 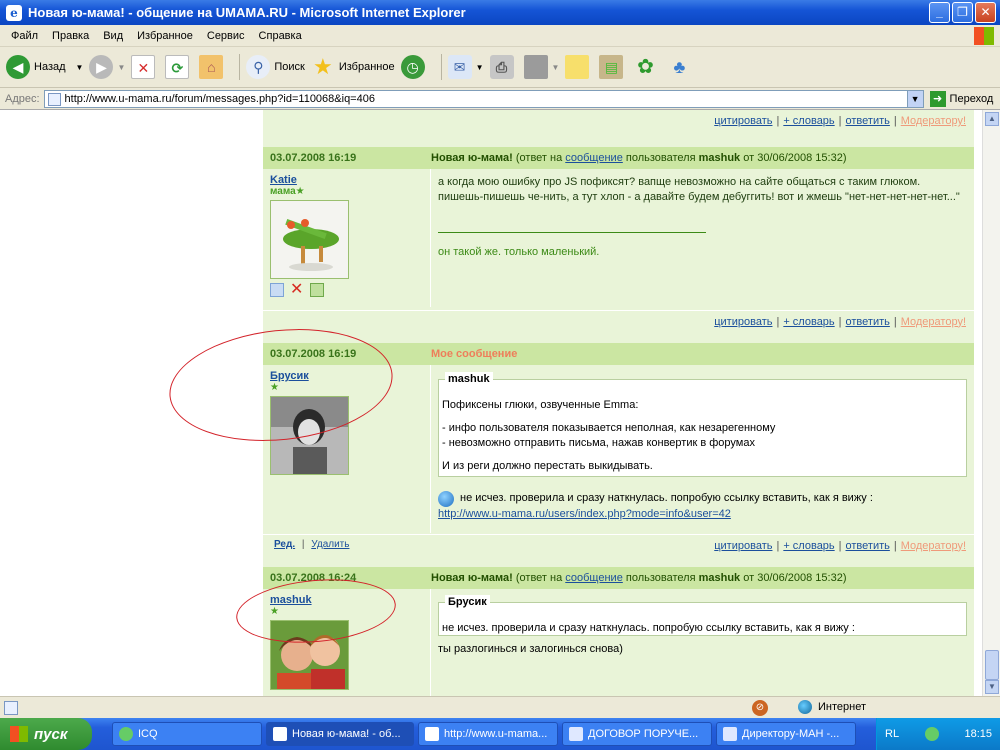 I want to click on menu-tools: Сервис, so click(x=226, y=36).